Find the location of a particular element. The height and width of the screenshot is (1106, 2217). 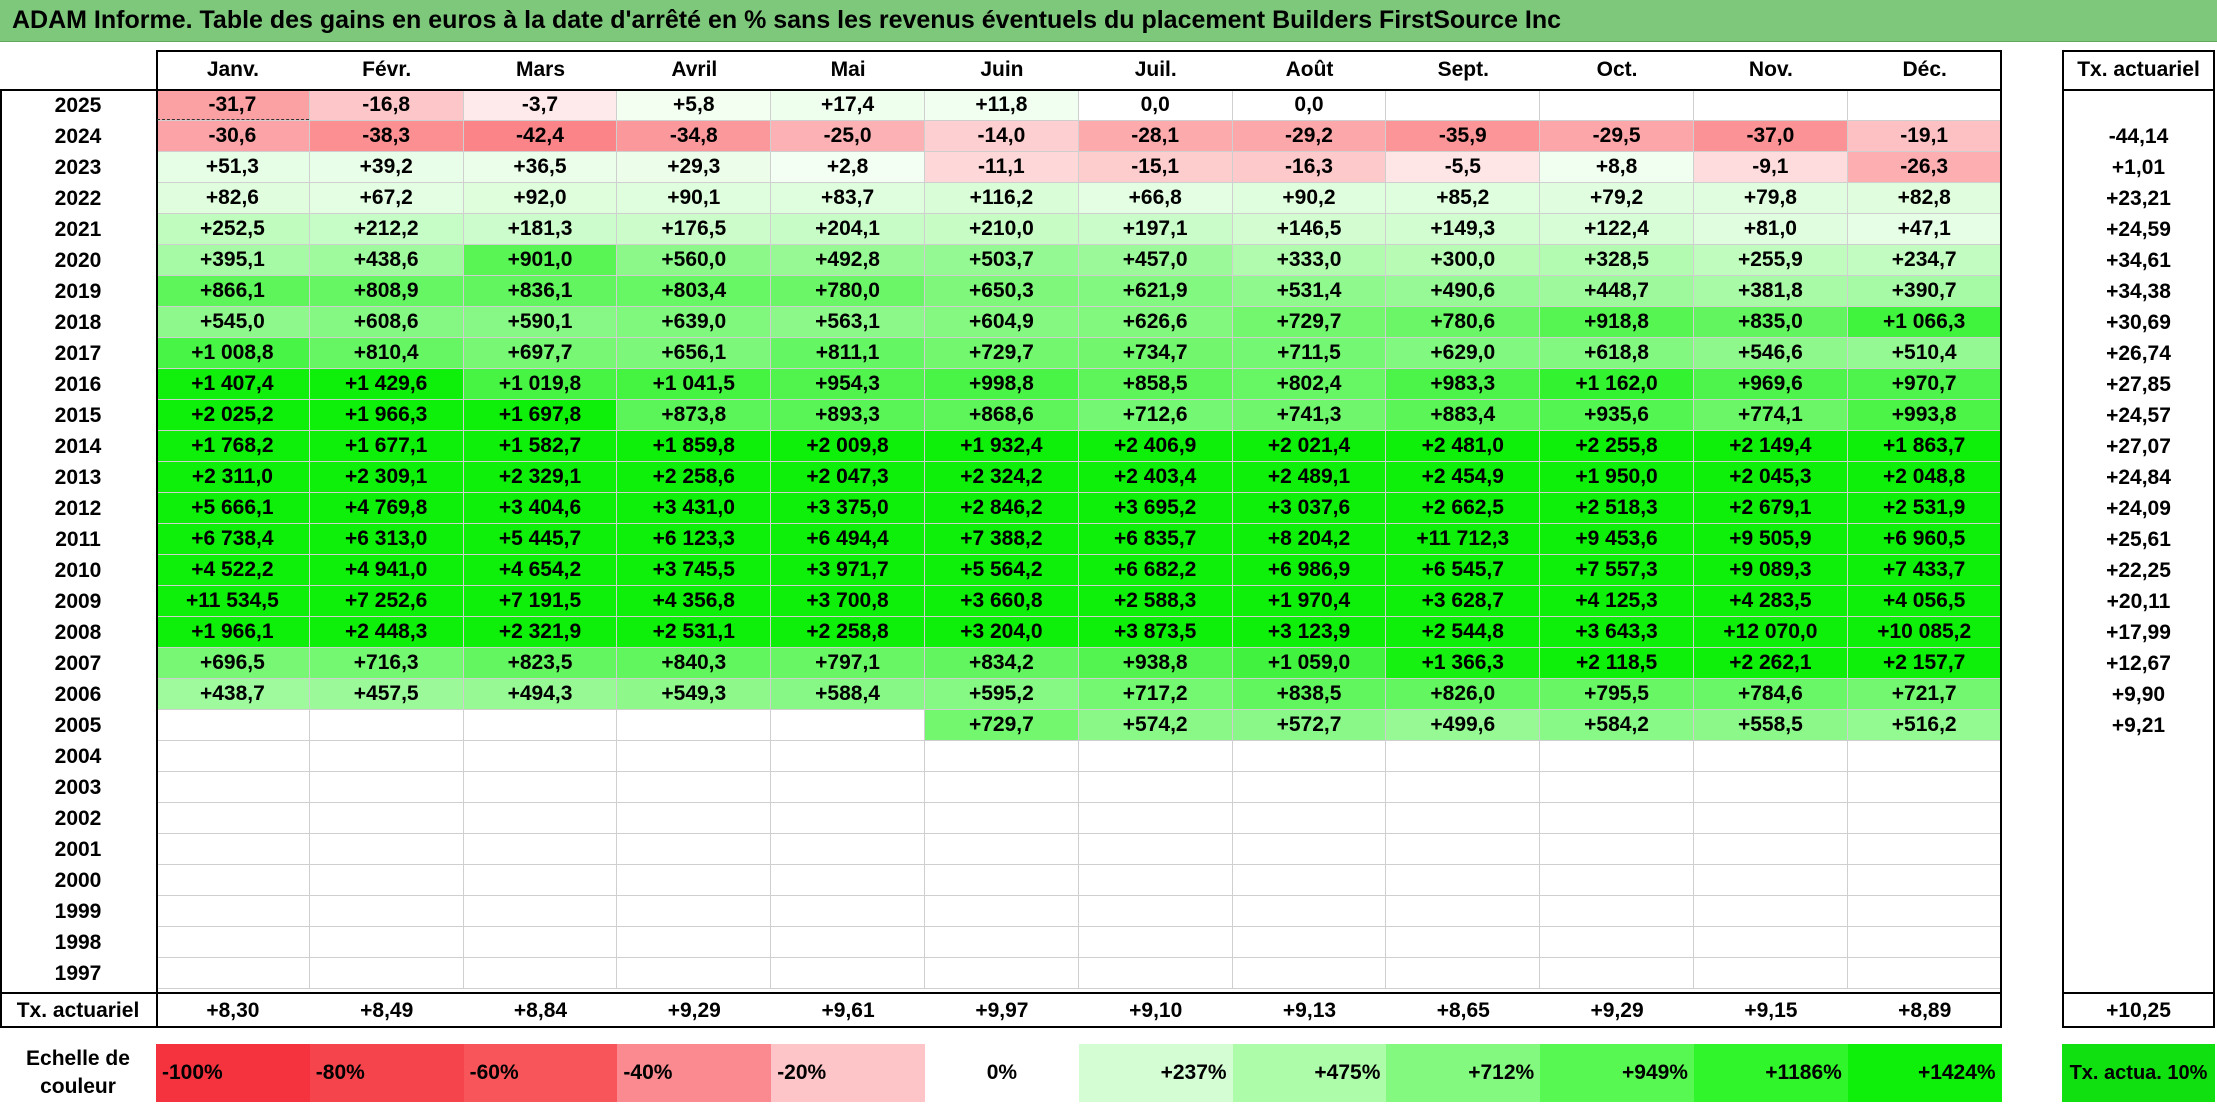

row-rate-cell: +34,61 is located at coordinates (2138, 260).